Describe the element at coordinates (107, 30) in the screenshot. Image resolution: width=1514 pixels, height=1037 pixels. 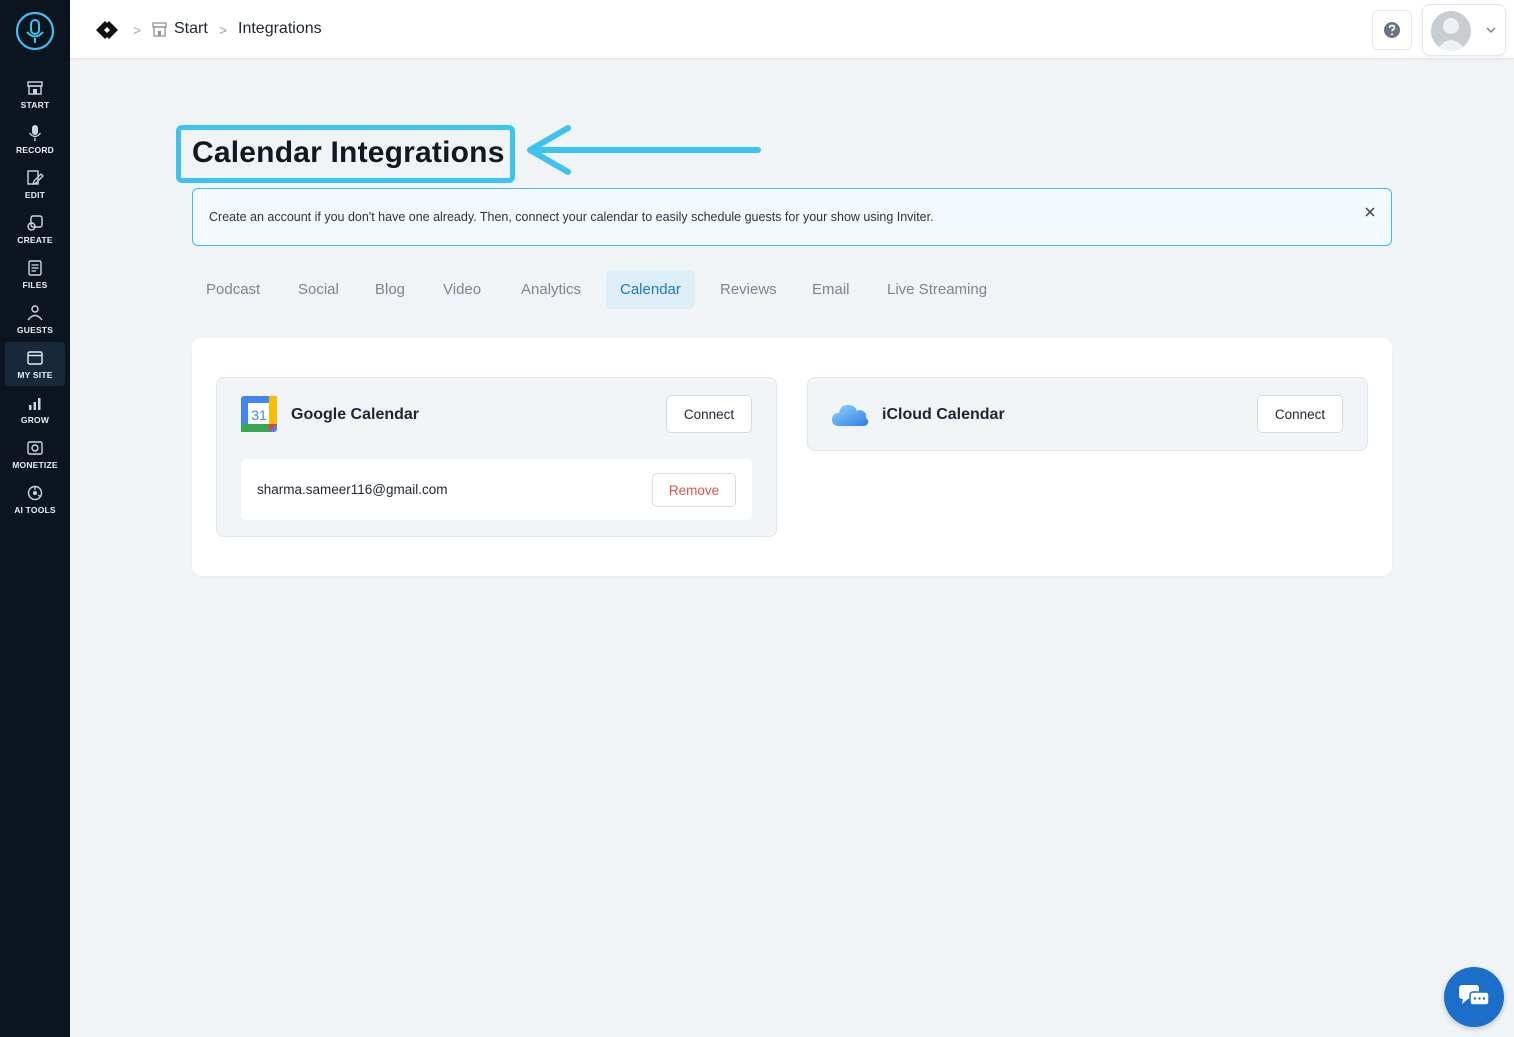
I see `brand-mark-icon` at that location.